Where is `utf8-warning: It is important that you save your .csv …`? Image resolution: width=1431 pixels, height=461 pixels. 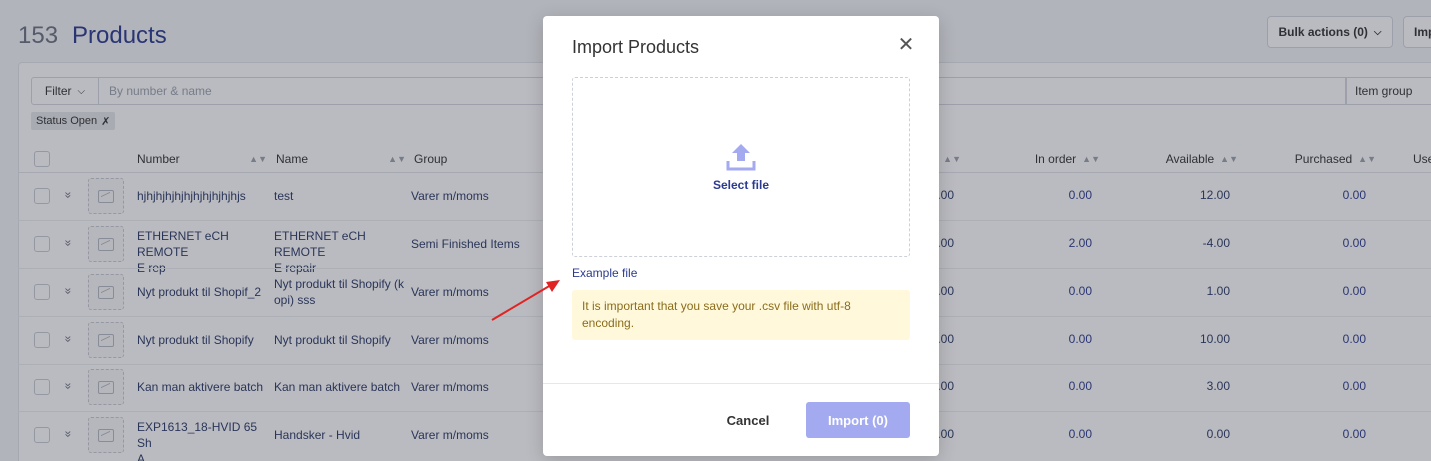
utf8-warning: It is important that you save your .csv … is located at coordinates (741, 315).